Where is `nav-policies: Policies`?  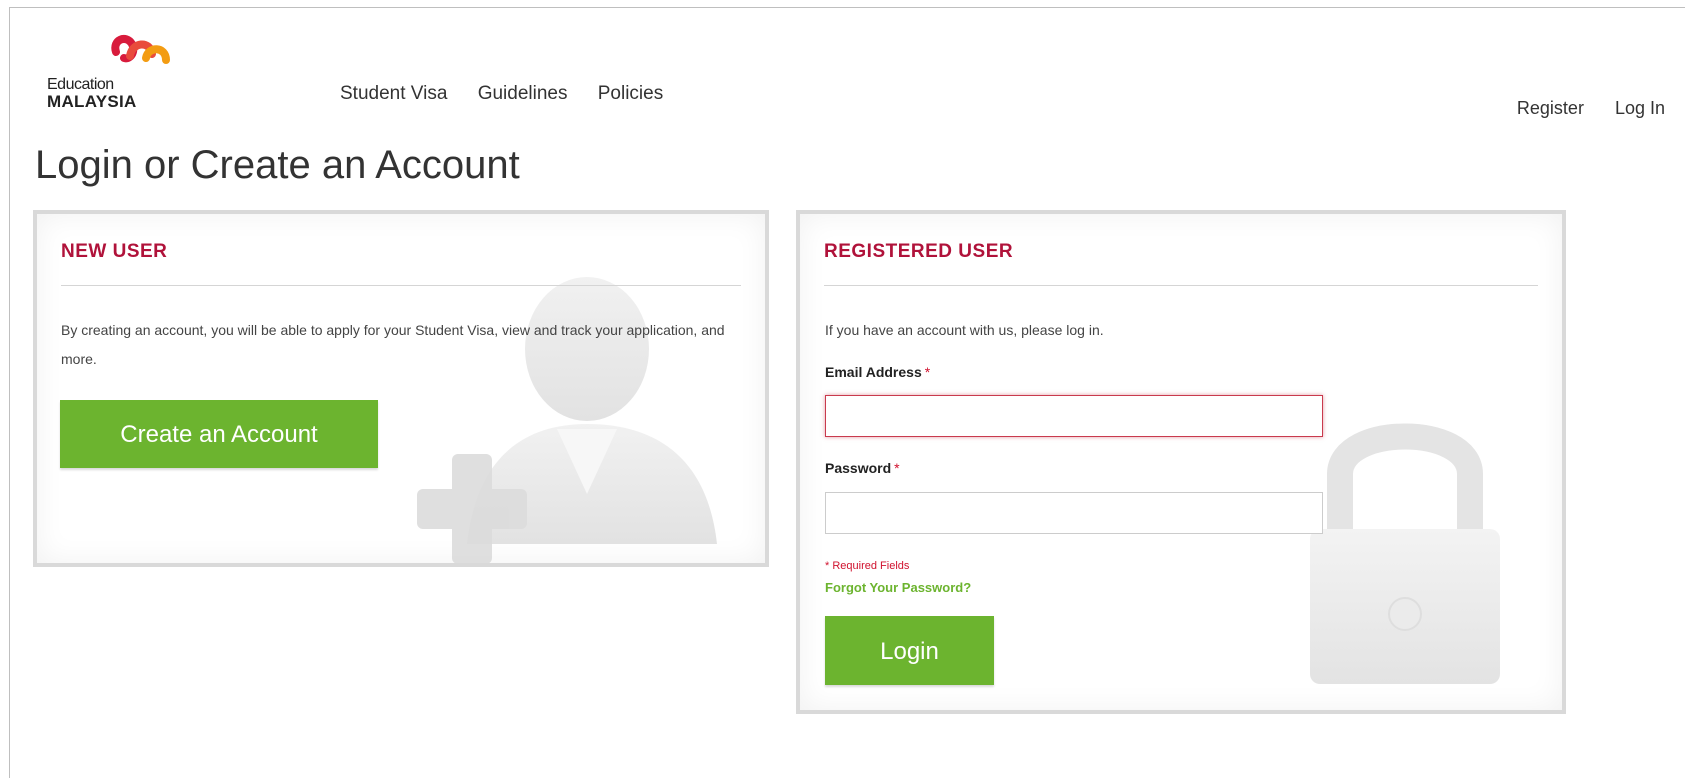
nav-policies: Policies is located at coordinates (630, 93).